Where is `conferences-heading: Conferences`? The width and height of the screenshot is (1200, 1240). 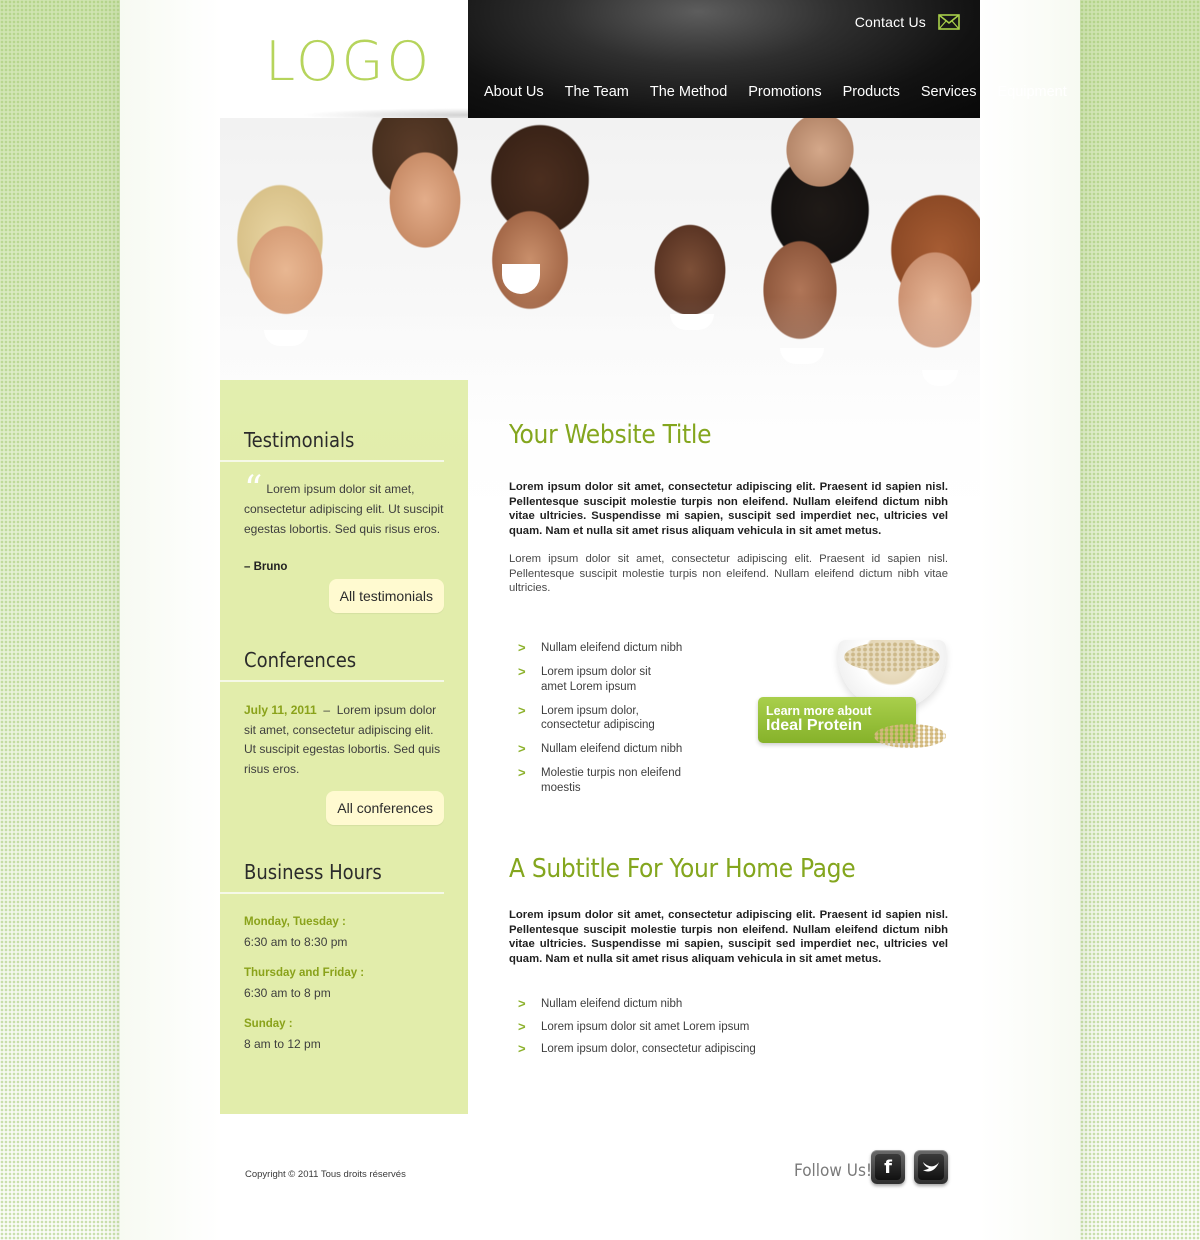
conferences-heading: Conferences is located at coordinates (300, 660).